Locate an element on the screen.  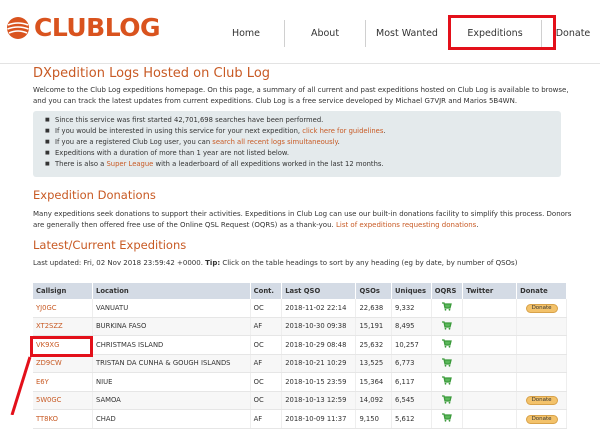
header-location: Location is located at coordinates (171, 291).